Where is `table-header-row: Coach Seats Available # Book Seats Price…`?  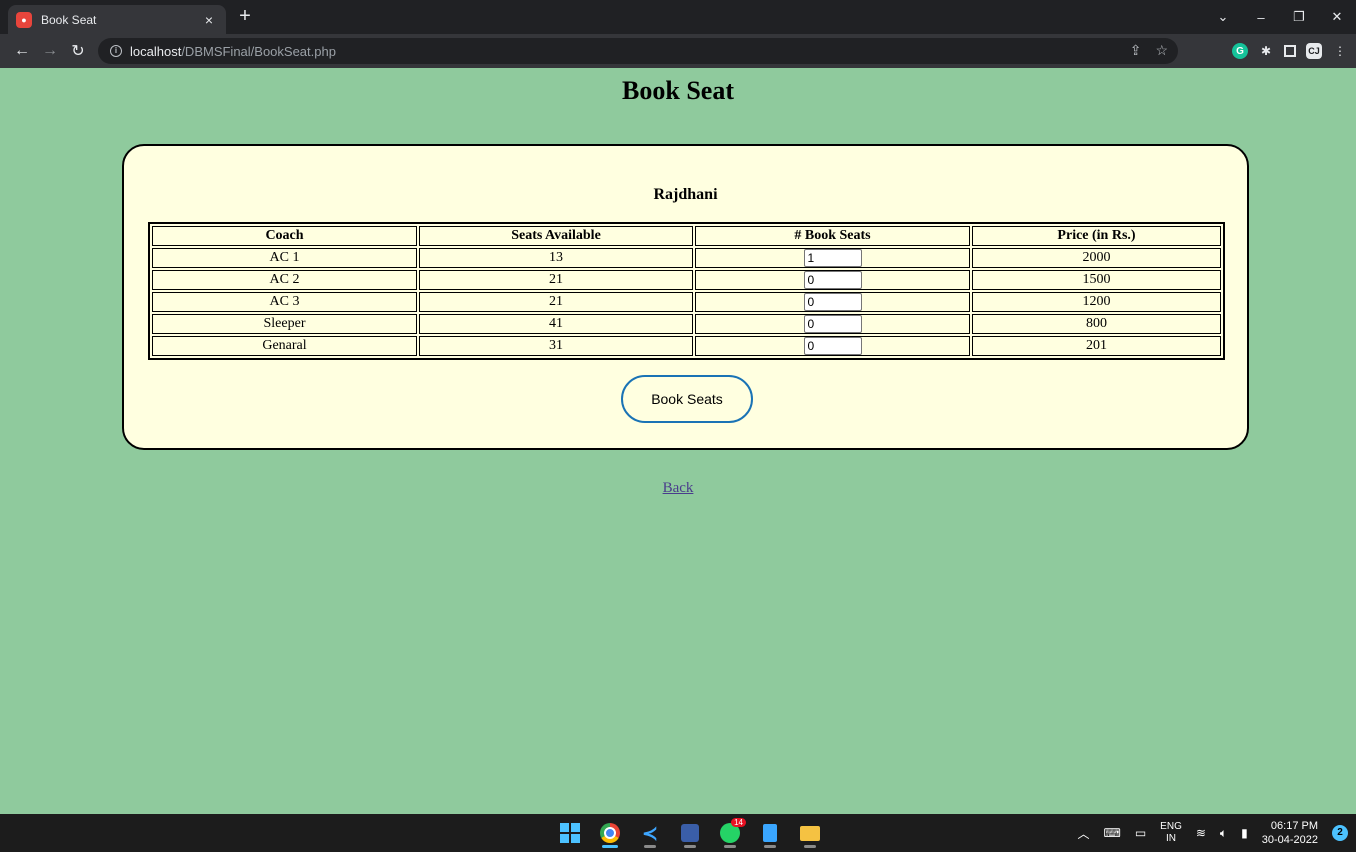
table-header-row: Coach Seats Available # Book Seats Price… is located at coordinates (686, 236).